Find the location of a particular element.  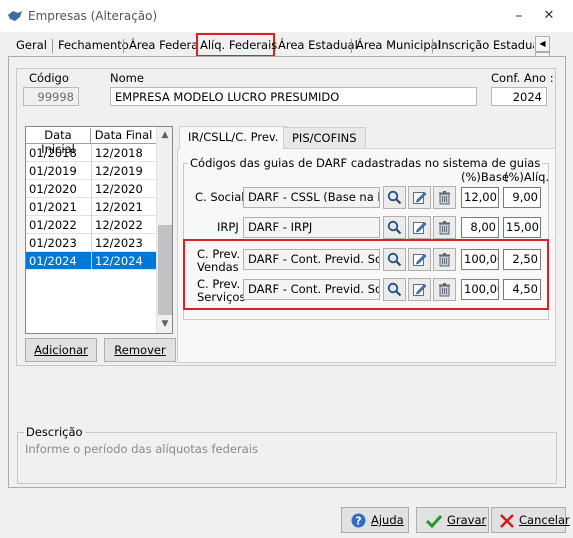

cell-data-final: 12/2019 is located at coordinates (119, 171).